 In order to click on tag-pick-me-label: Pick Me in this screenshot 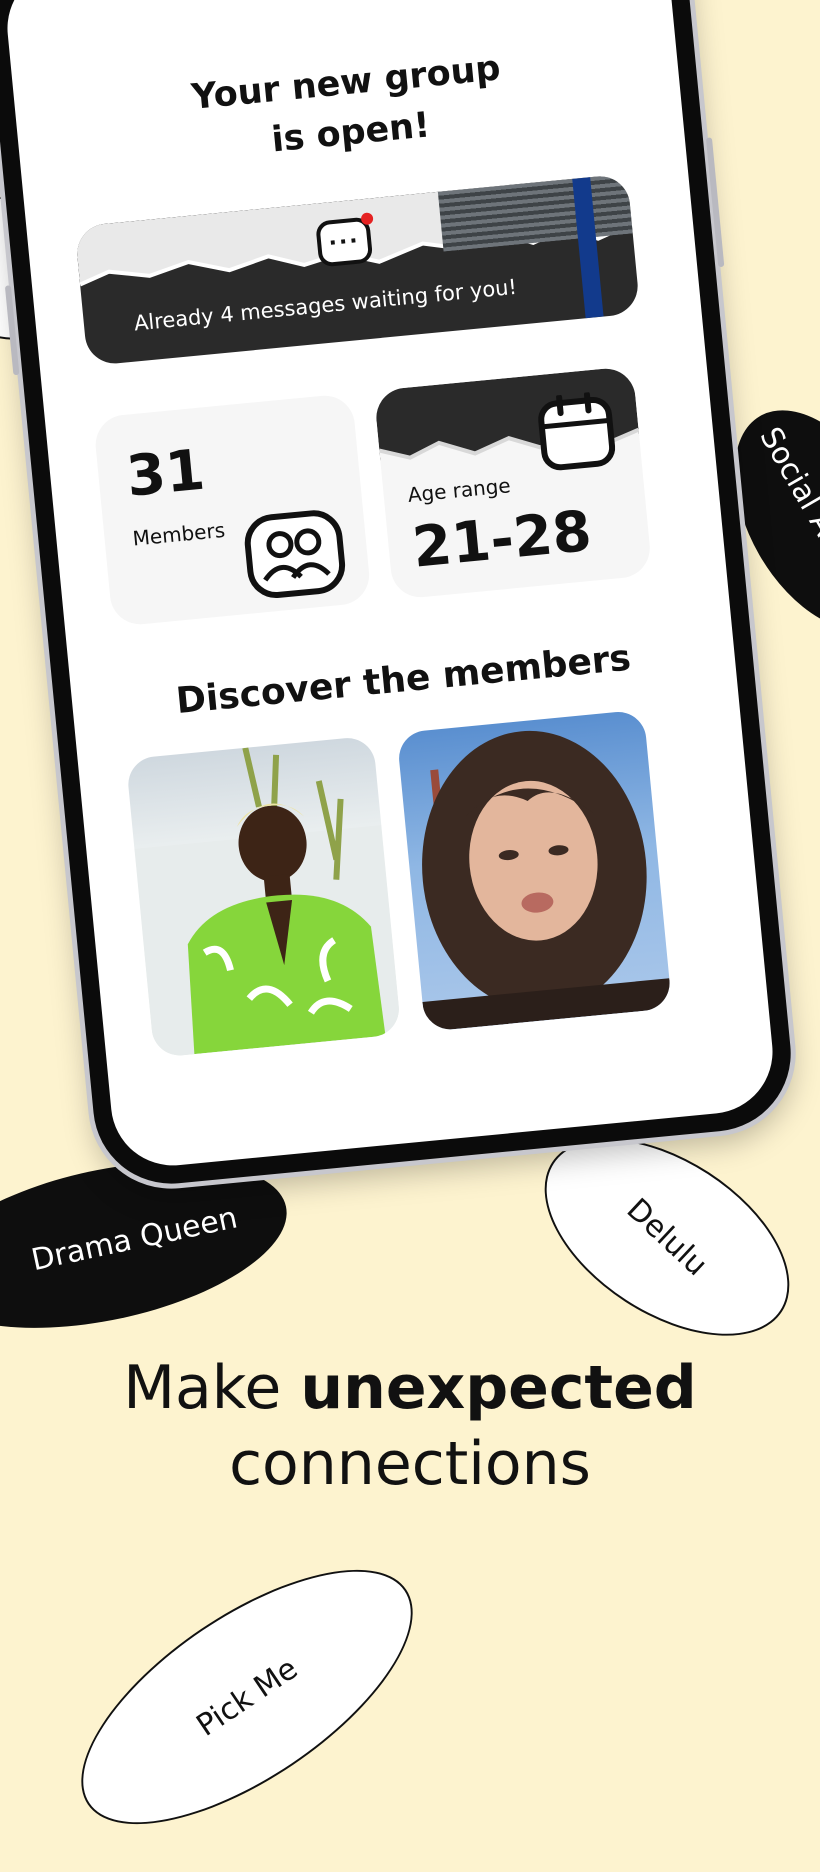, I will do `click(247, 1697)`.